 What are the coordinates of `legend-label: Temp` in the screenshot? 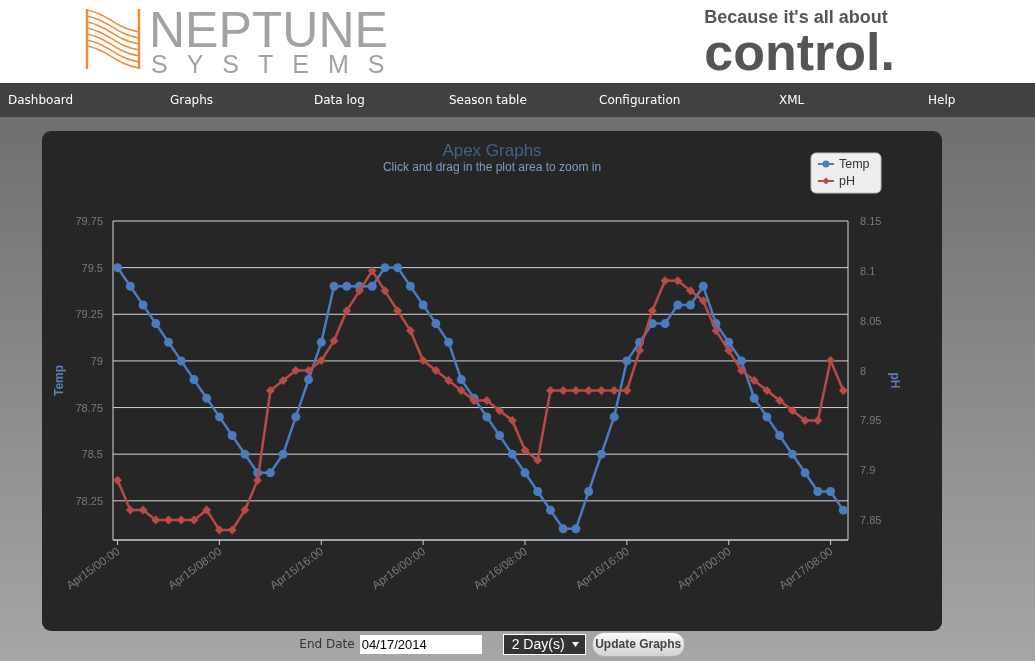 It's located at (854, 164).